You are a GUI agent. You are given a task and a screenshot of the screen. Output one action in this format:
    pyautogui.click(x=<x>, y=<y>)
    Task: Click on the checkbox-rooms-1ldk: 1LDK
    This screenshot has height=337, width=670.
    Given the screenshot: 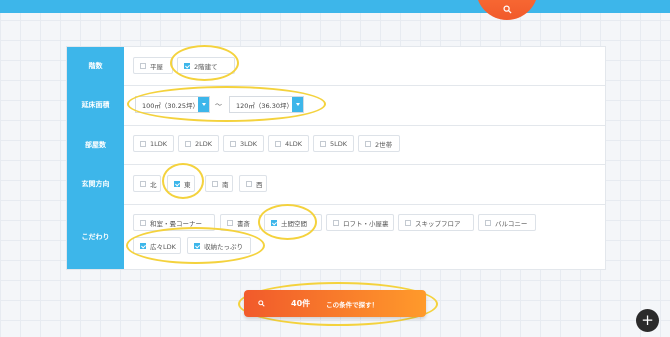 What is the action you would take?
    pyautogui.click(x=153, y=143)
    